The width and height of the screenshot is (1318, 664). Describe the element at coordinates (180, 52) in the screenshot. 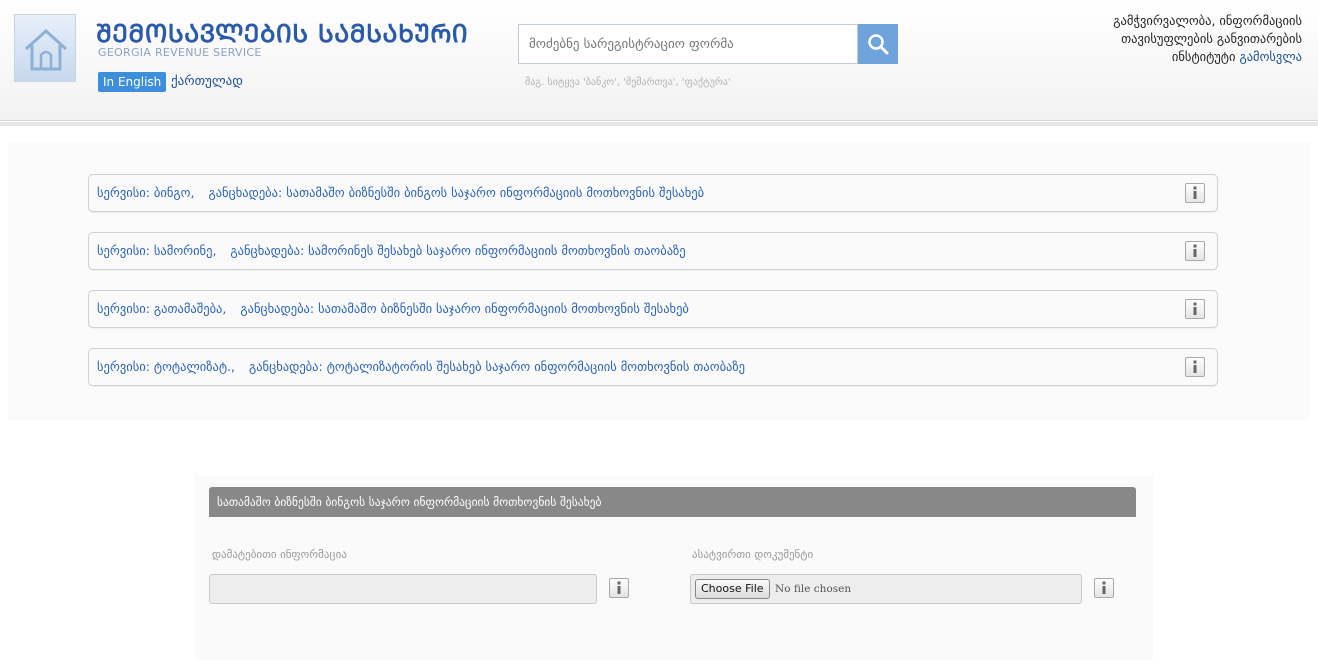

I see `org-subtitle: GEORGIA REVENUE SERVICE` at that location.